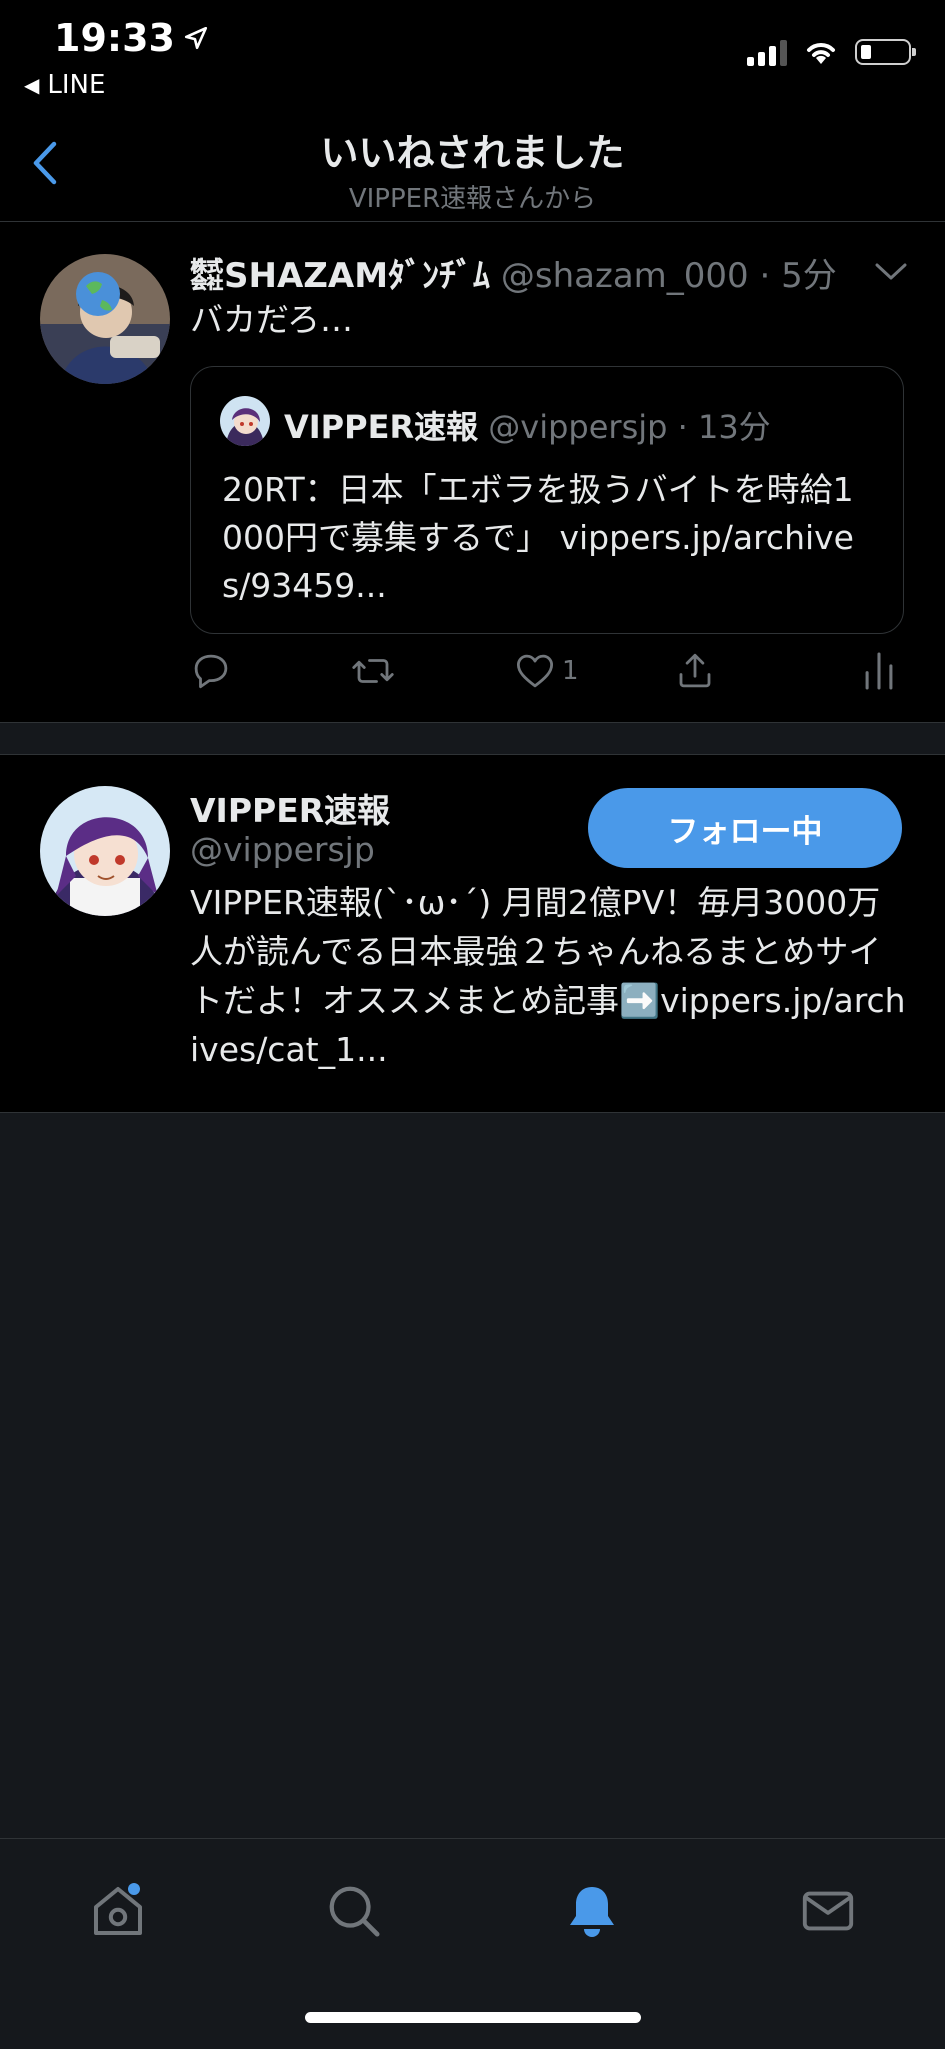  I want to click on bell-icon, so click(592, 1912).